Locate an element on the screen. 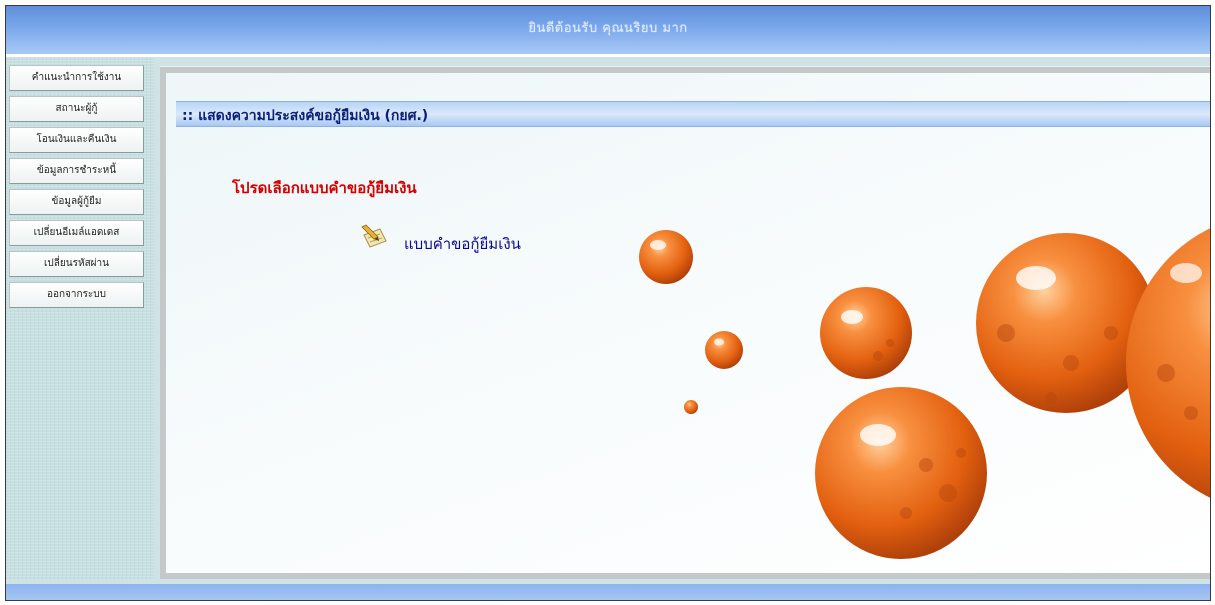 This screenshot has height=605, width=1215. section-heading: :: แสดงความประสงค์ขอกู้ยืมเงิน (กยศ.) is located at coordinates (305, 116).